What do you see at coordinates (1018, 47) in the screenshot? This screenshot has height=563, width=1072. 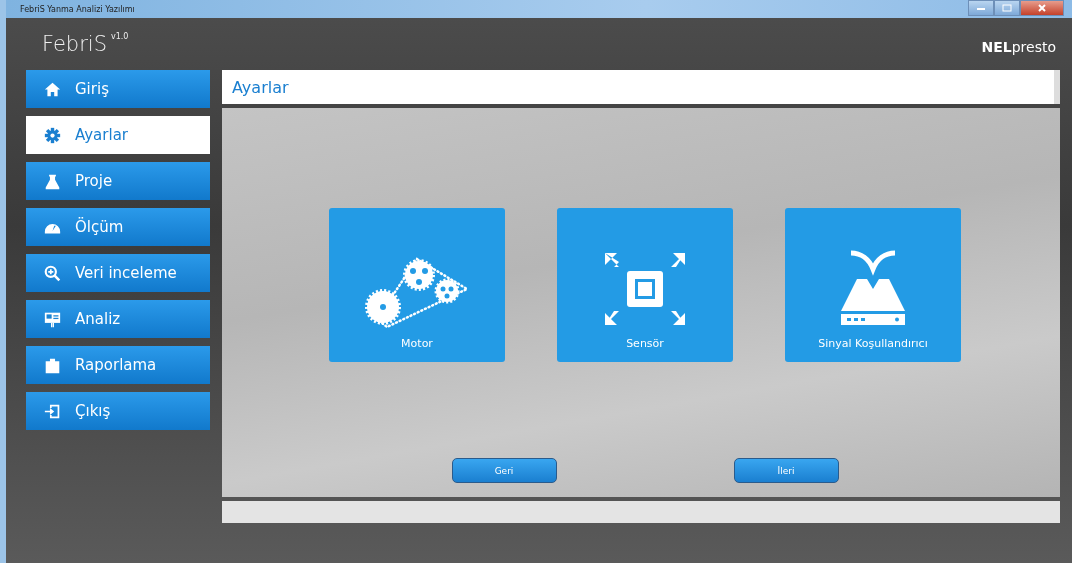 I see `company-logo: NELpresto` at bounding box center [1018, 47].